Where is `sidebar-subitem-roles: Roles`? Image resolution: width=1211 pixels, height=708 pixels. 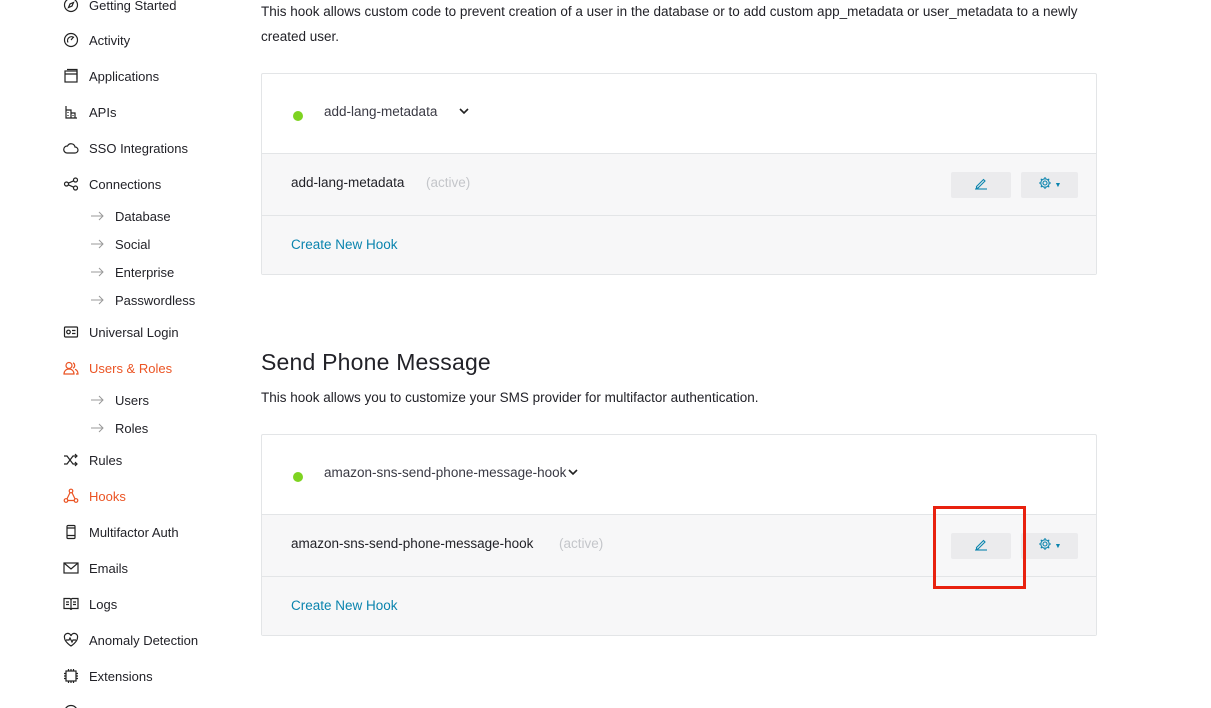 sidebar-subitem-roles: Roles is located at coordinates (119, 428).